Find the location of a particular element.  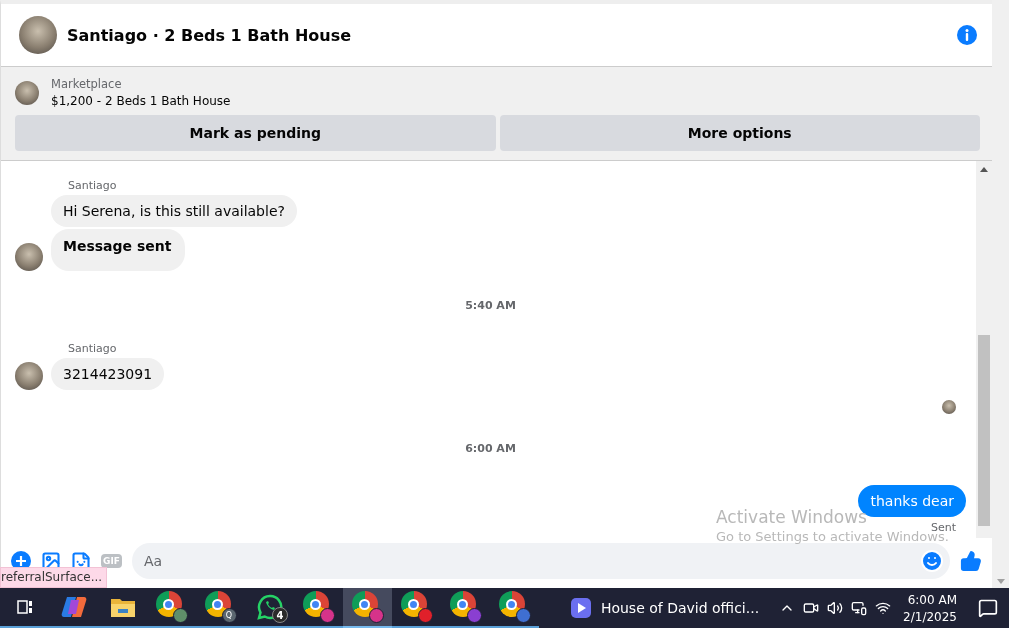

conversation-title: Santiago · 2 Beds 1 Bath House is located at coordinates (210, 35).